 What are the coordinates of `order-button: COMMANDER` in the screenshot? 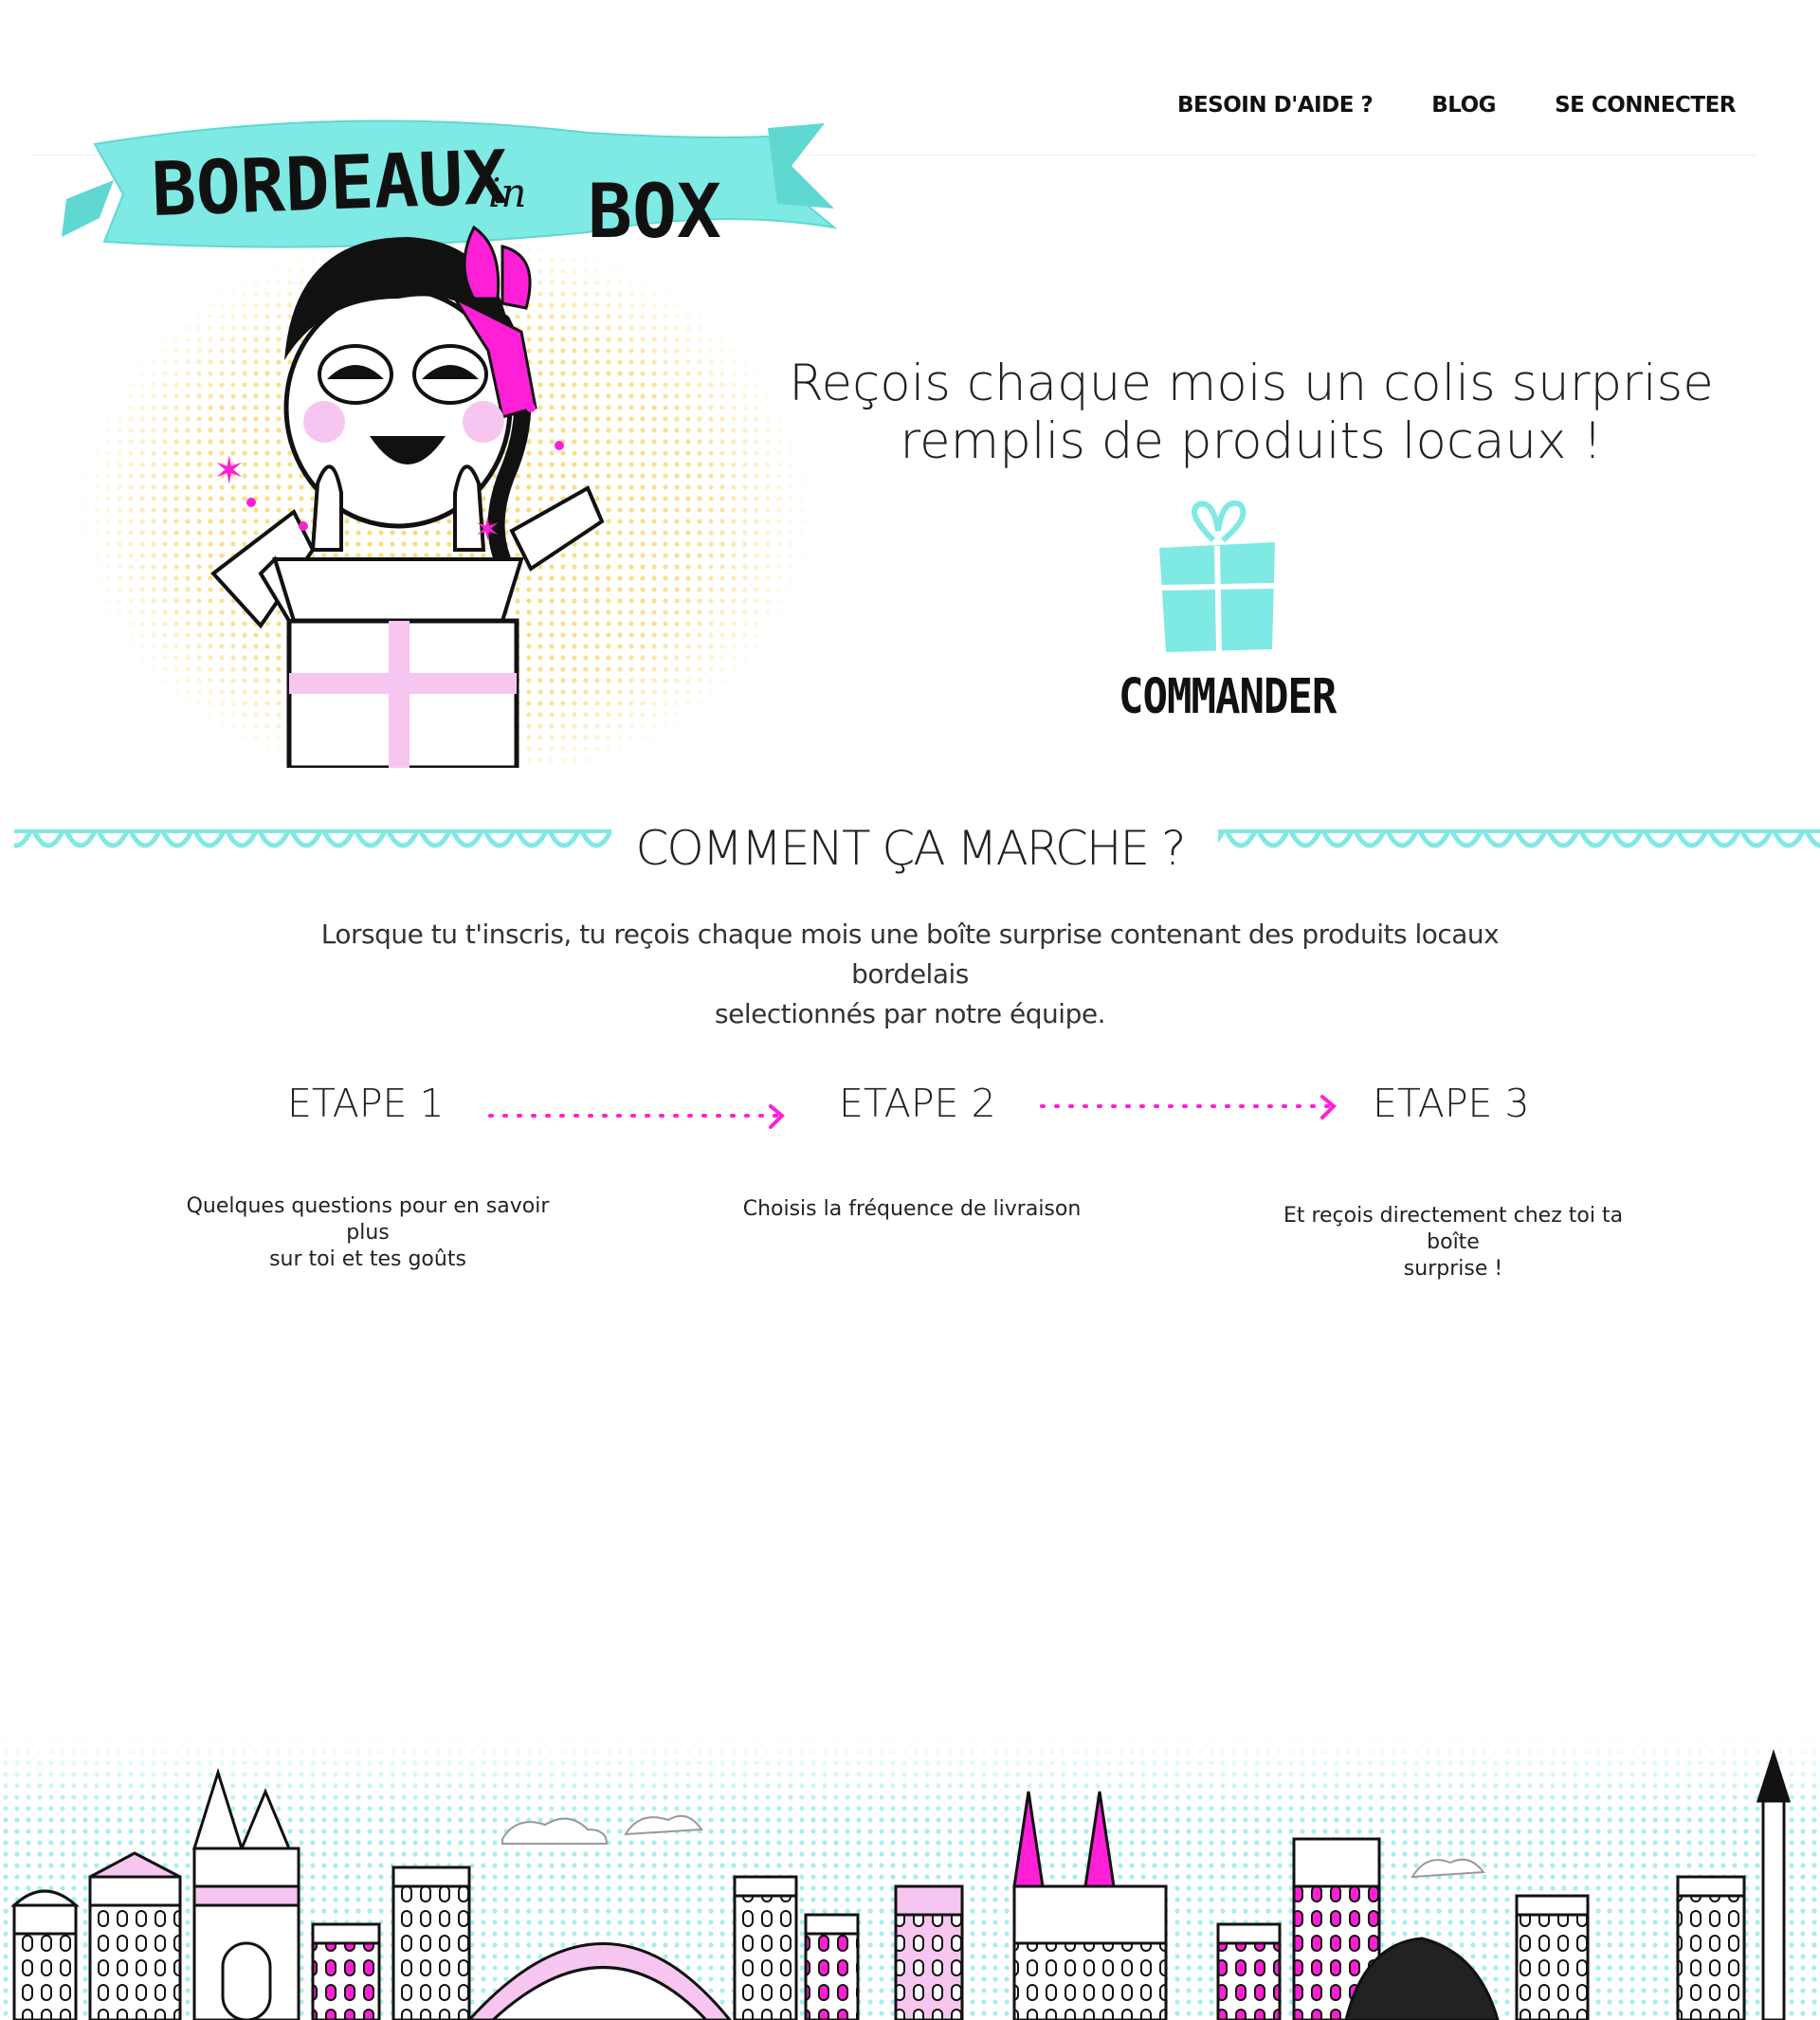 It's located at (1228, 612).